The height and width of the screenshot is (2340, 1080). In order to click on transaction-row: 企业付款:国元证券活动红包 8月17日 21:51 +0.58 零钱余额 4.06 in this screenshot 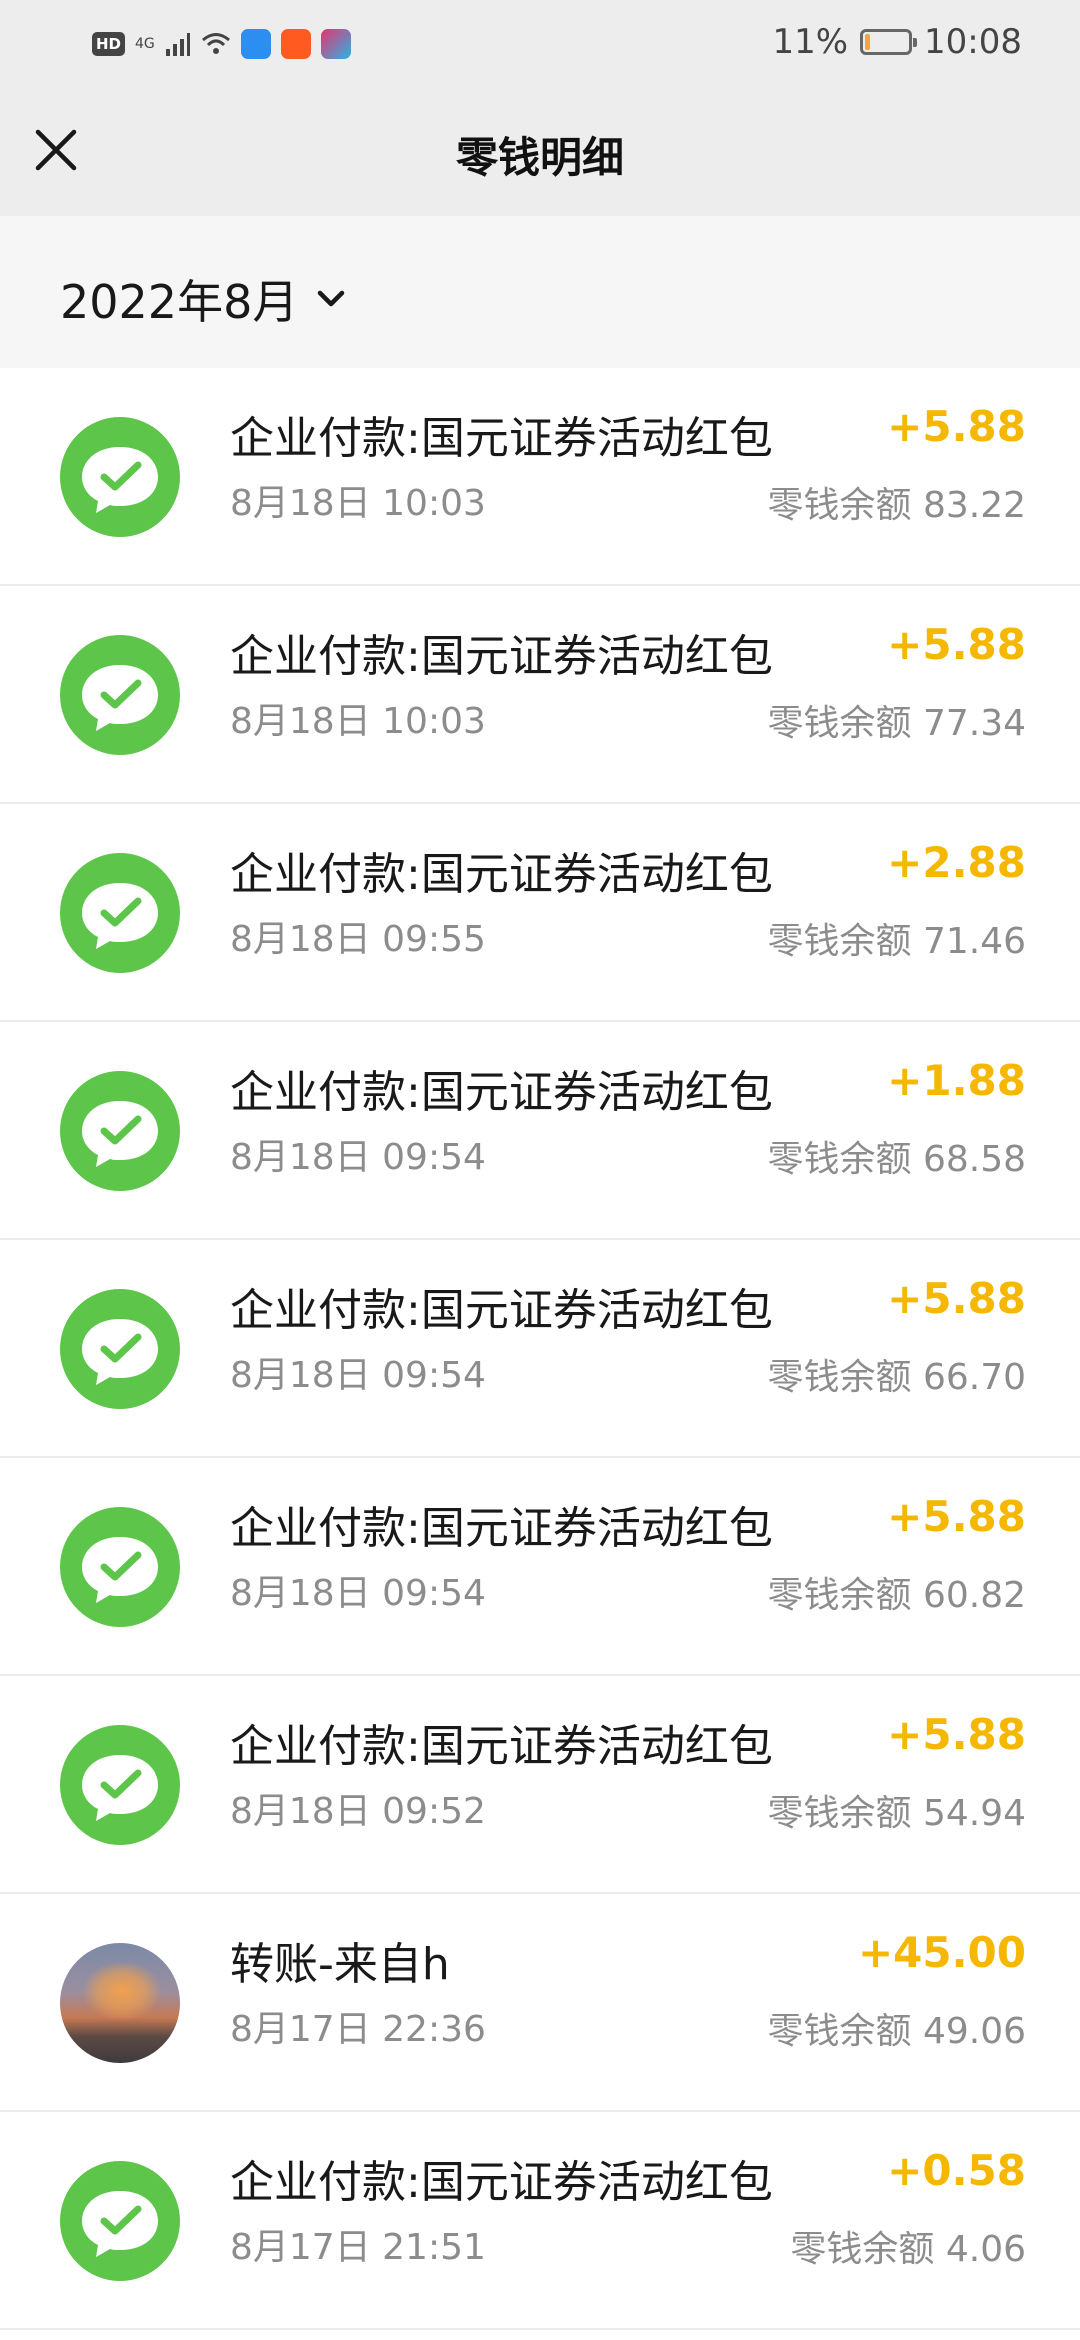, I will do `click(540, 2221)`.